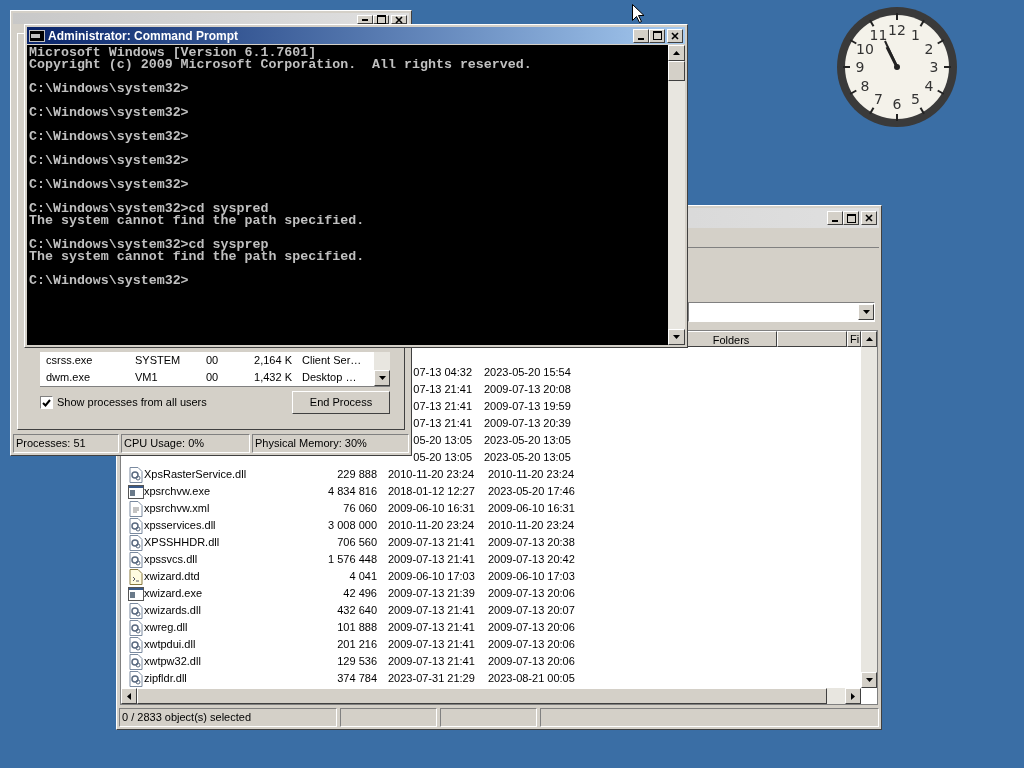 This screenshot has height=768, width=1024. I want to click on modified-date: 2023-08-21 00:05, so click(532, 678).